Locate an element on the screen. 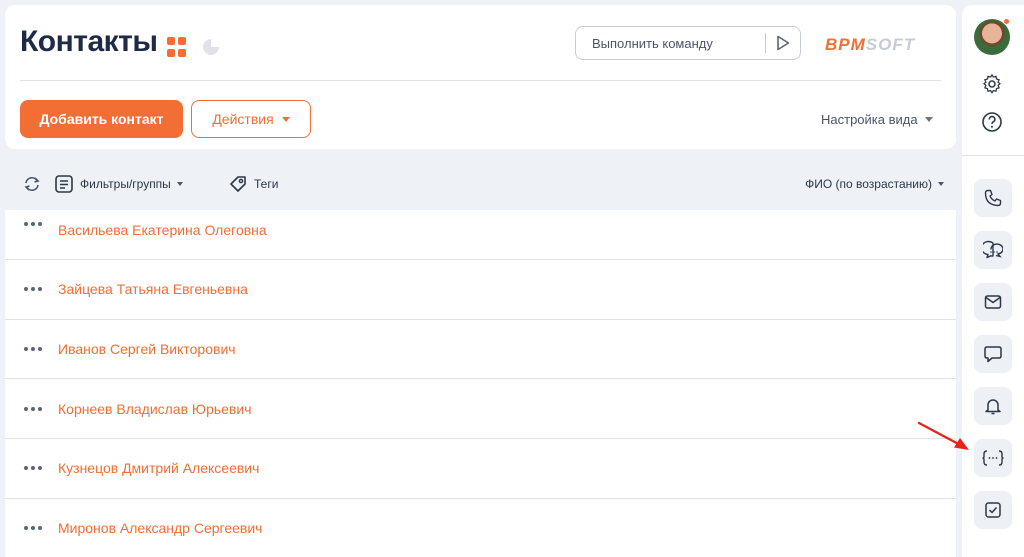 The height and width of the screenshot is (557, 1024). chat-icon is located at coordinates (993, 249).